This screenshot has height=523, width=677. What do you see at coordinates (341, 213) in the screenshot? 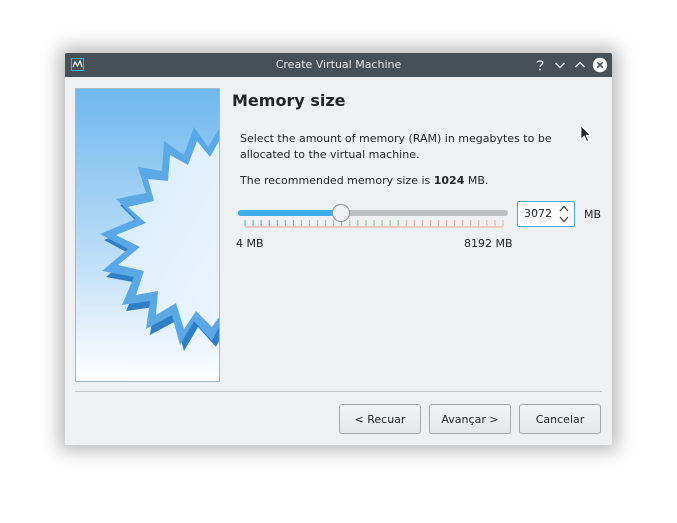
I see `slider-handle` at bounding box center [341, 213].